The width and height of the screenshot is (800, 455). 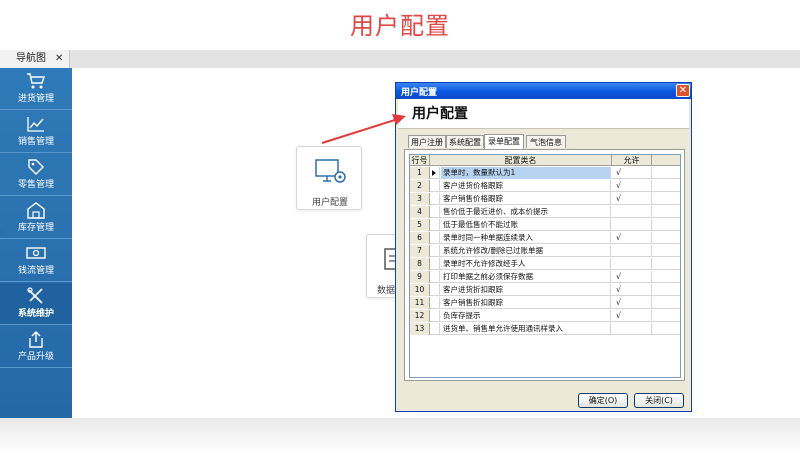 I want to click on row-number-cell: 4, so click(x=420, y=212).